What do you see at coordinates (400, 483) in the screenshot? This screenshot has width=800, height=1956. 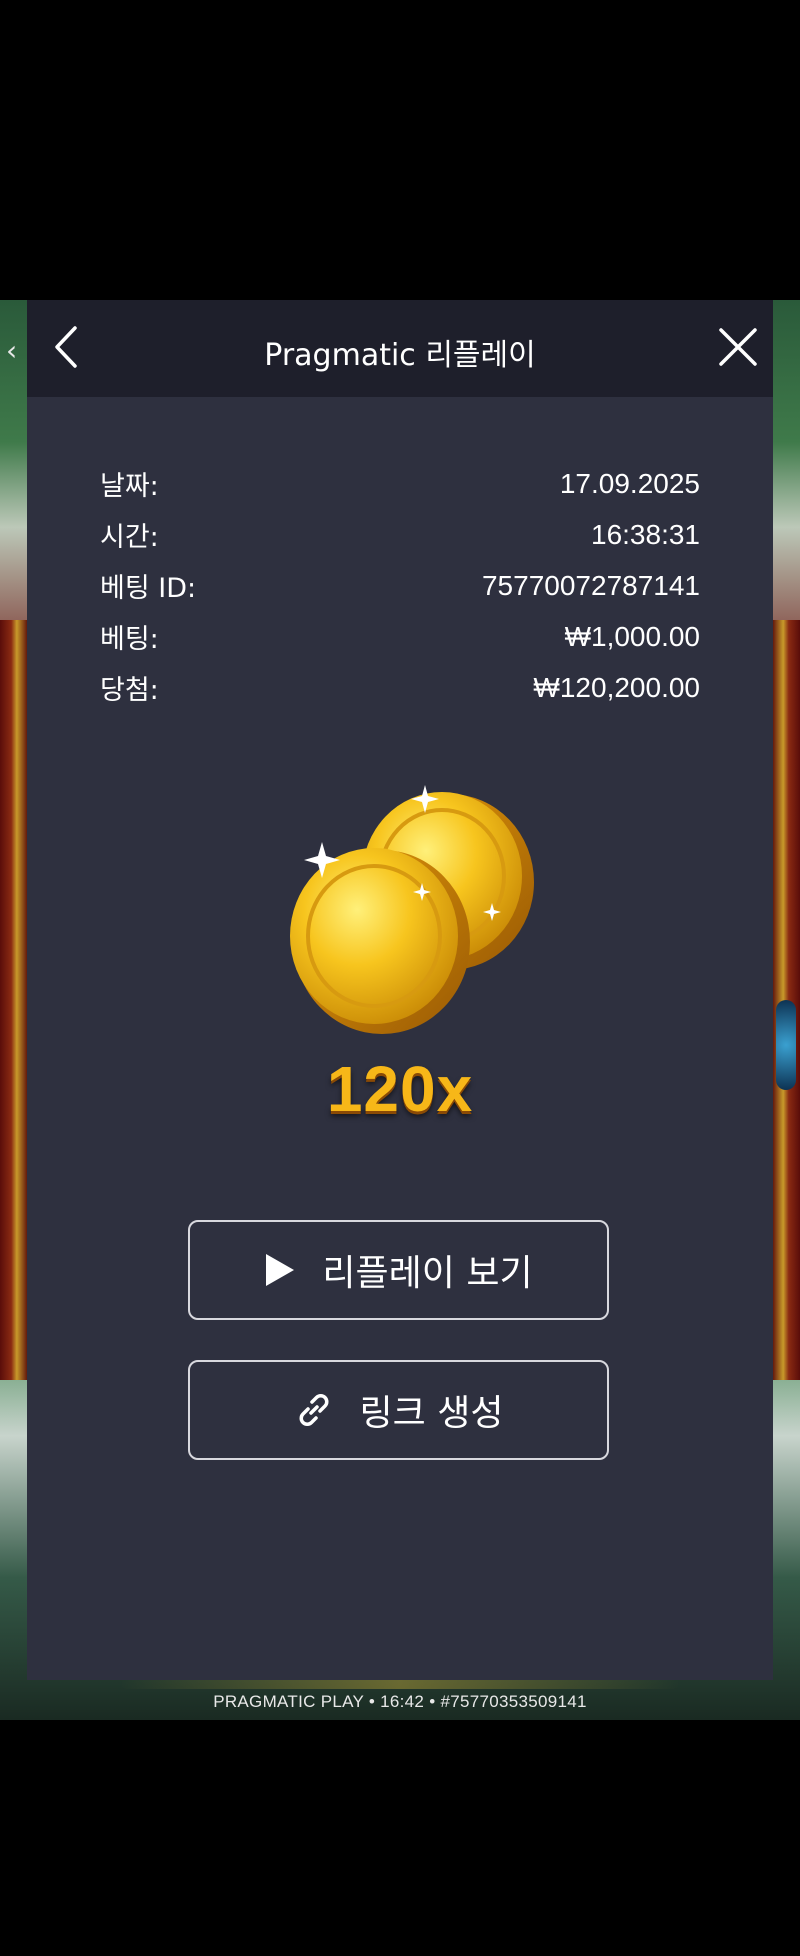 I see `detail-row-date: 날짜: 17.09.2025` at bounding box center [400, 483].